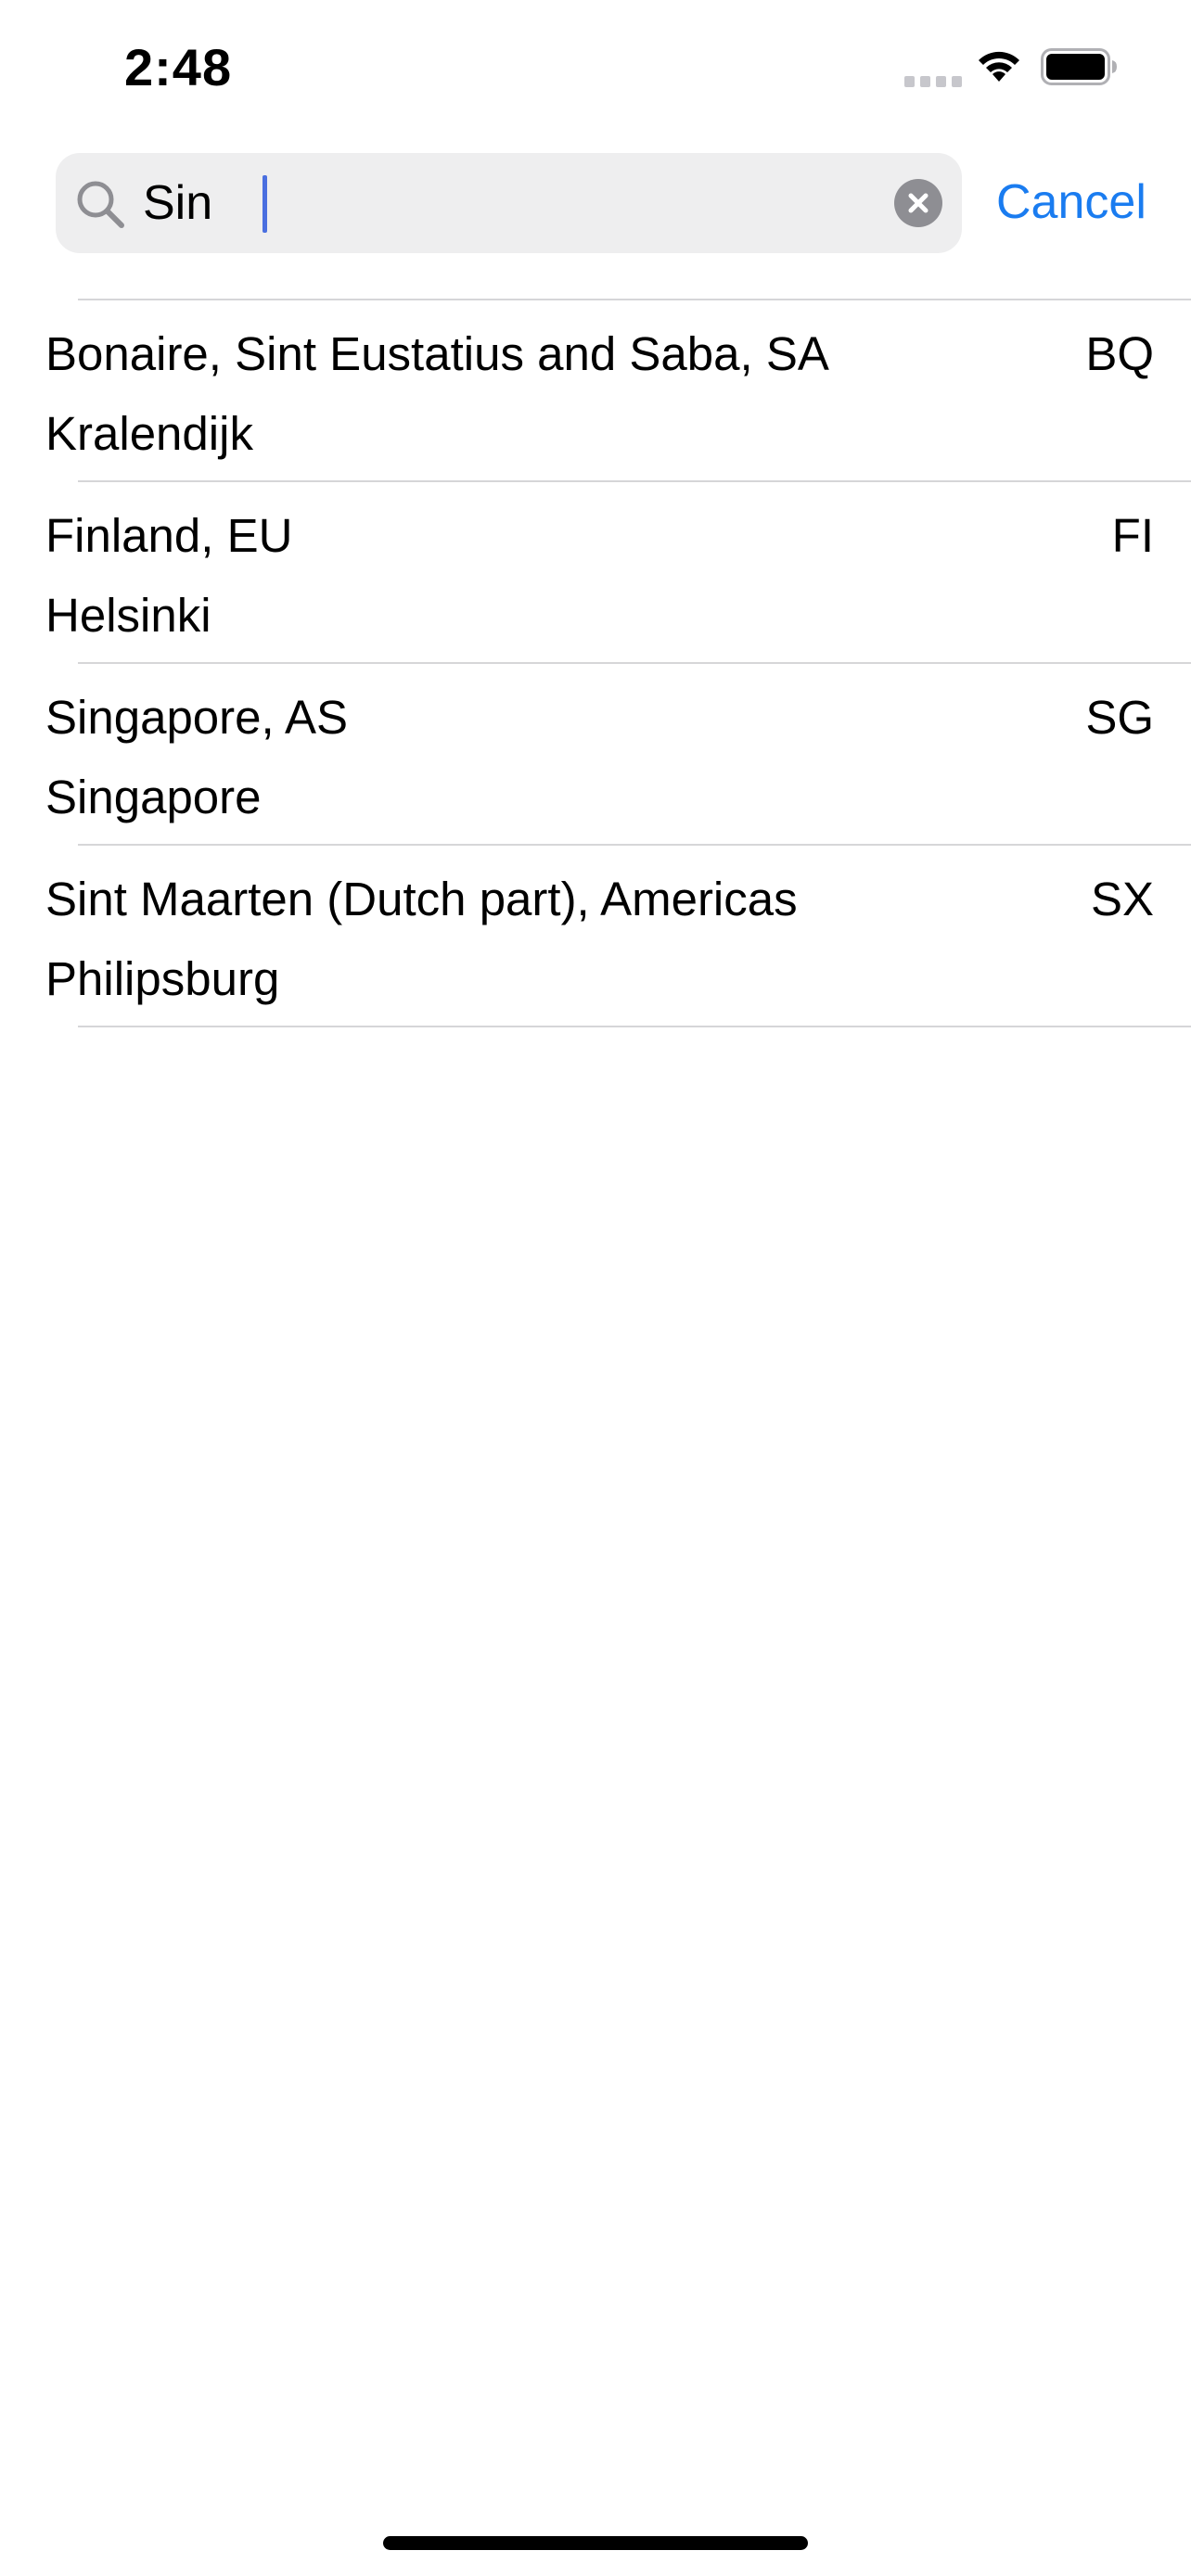 This screenshot has height=2576, width=1191. Describe the element at coordinates (1122, 899) in the screenshot. I see `country-code: SX` at that location.